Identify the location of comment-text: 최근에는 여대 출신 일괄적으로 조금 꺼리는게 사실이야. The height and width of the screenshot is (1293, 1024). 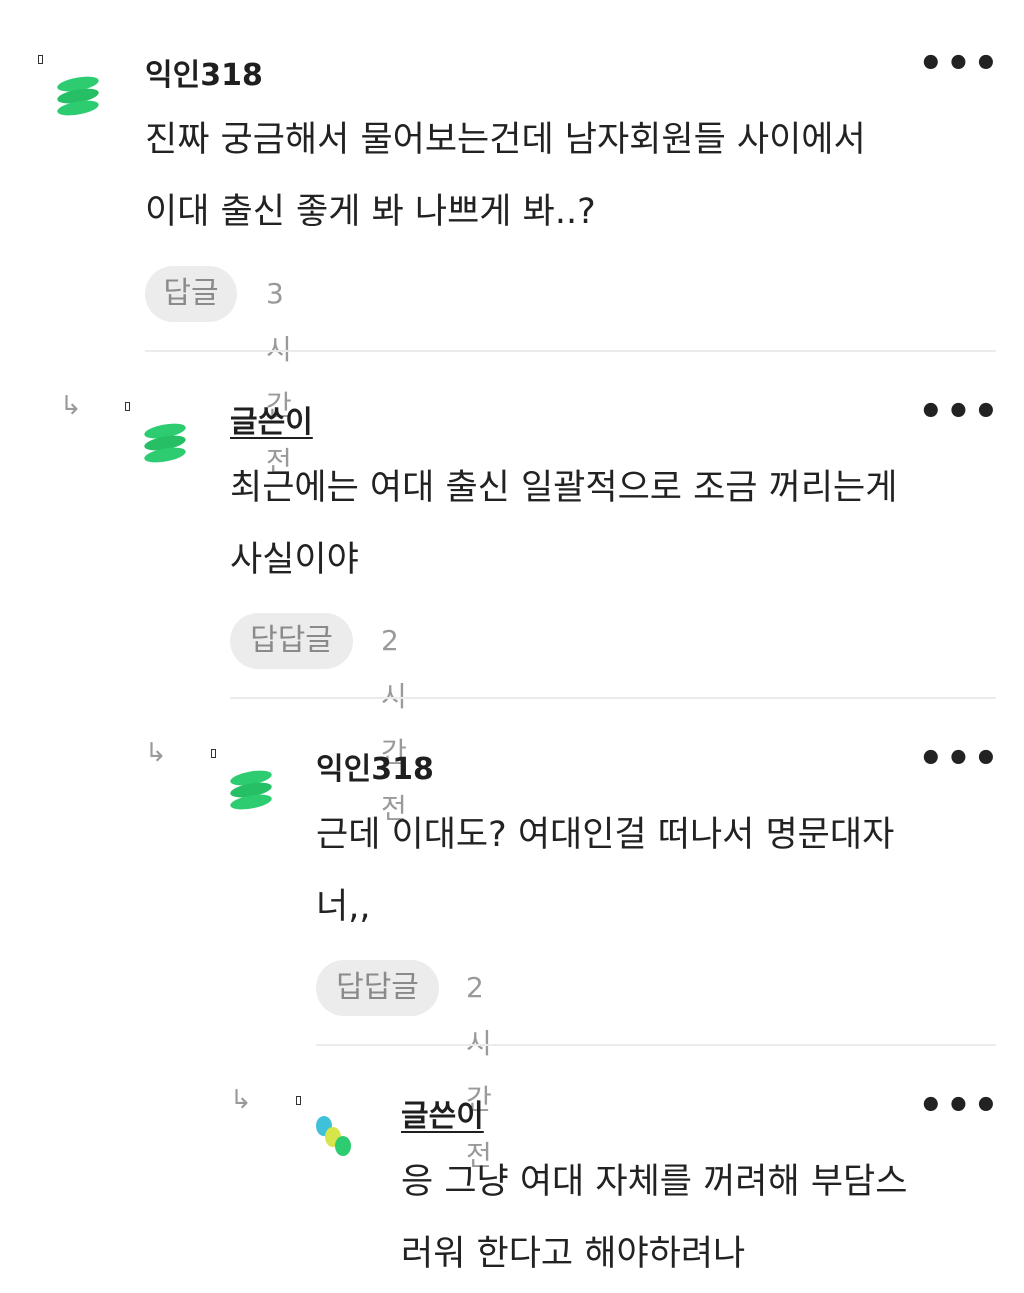
(610, 524).